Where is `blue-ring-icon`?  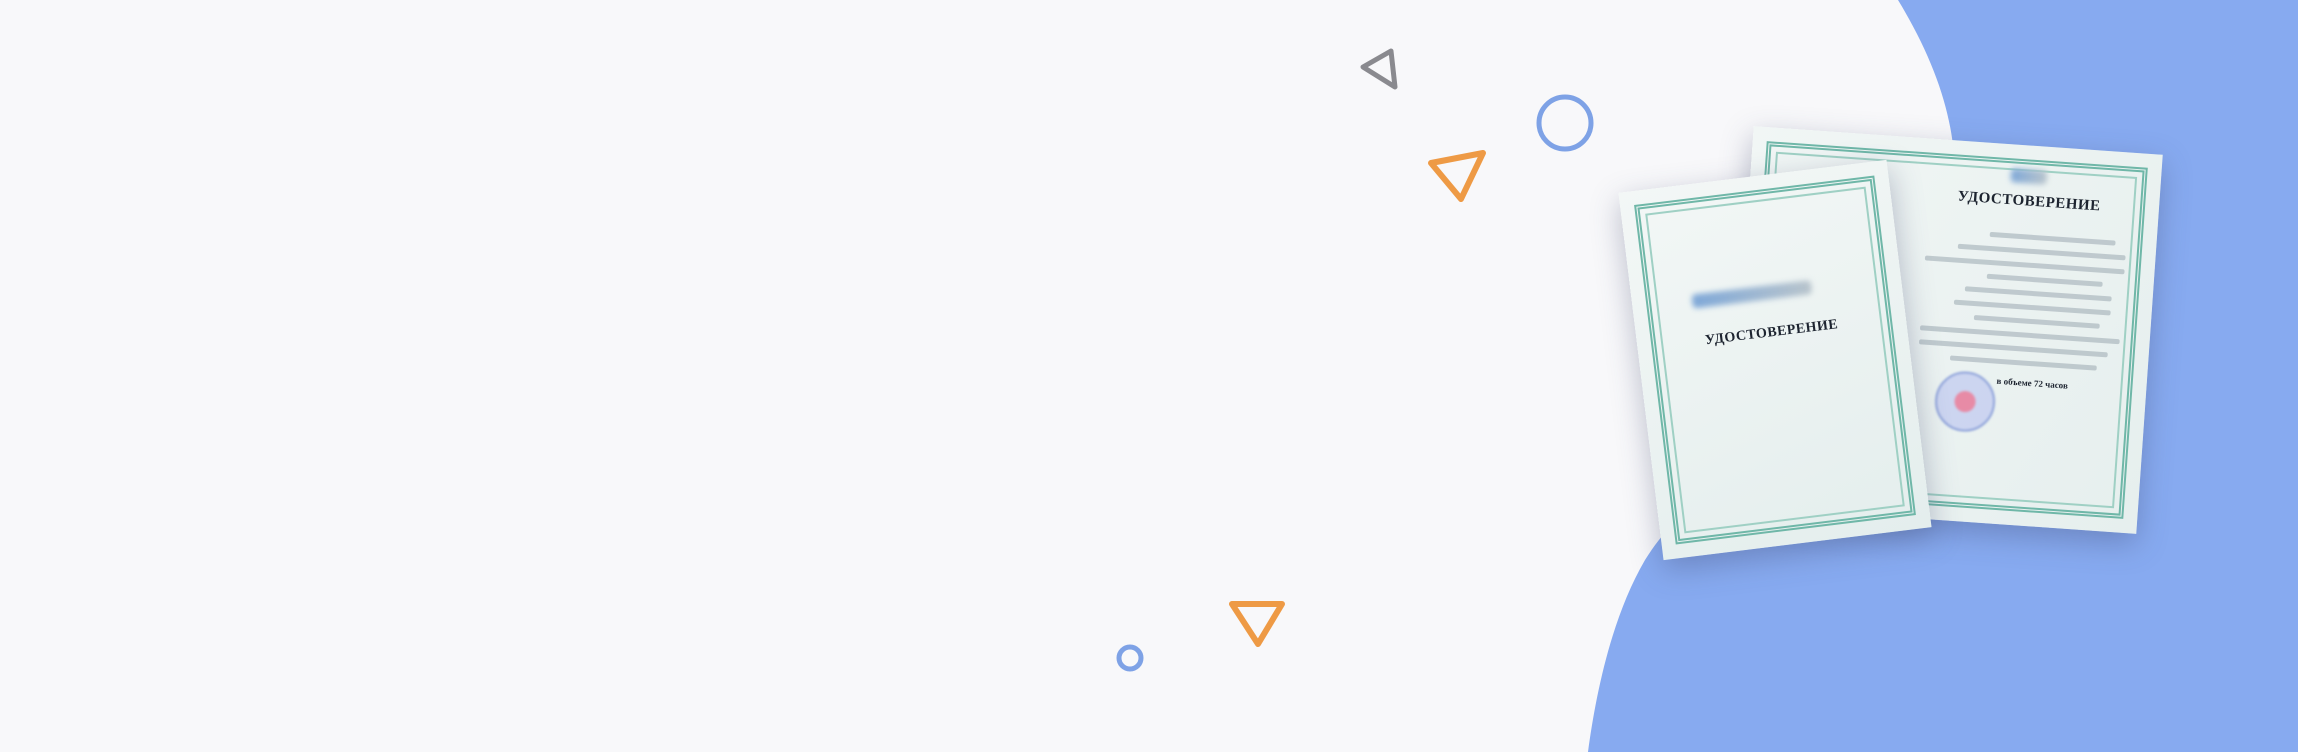
blue-ring-icon is located at coordinates (1565, 123).